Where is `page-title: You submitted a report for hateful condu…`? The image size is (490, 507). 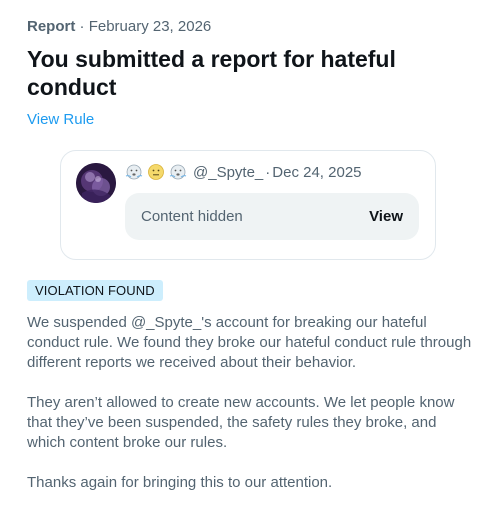 page-title: You submitted a report for hateful condu… is located at coordinates (211, 73).